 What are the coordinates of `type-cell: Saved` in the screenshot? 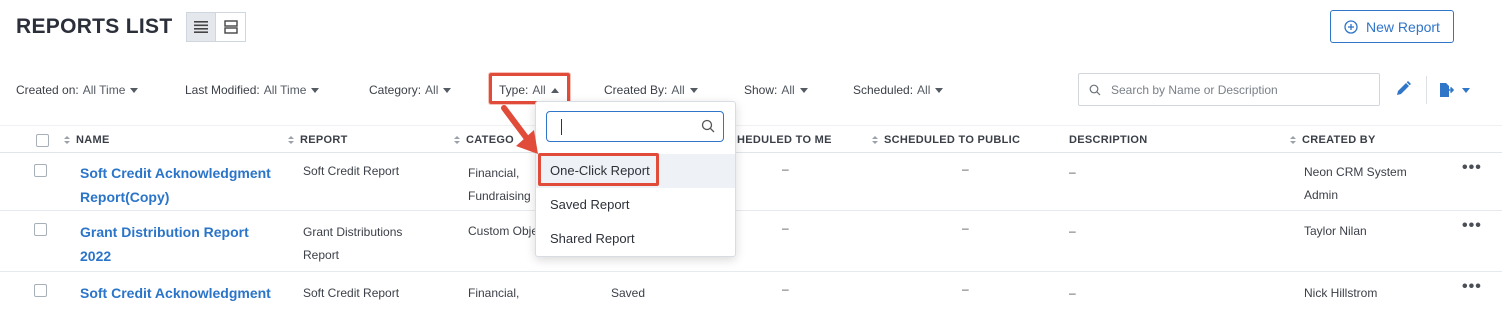 It's located at (628, 293).